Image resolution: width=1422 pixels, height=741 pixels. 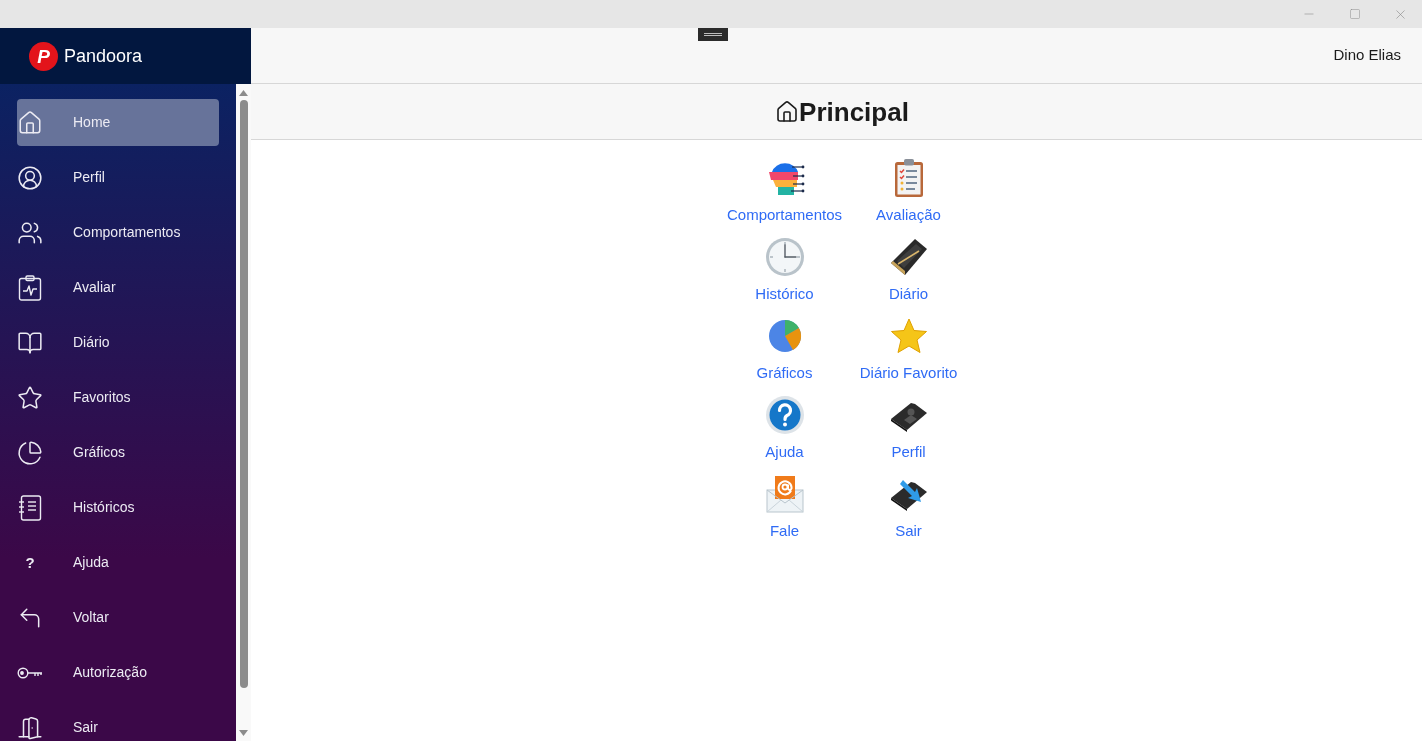 What do you see at coordinates (243, 93) in the screenshot?
I see `scroll-up-icon` at bounding box center [243, 93].